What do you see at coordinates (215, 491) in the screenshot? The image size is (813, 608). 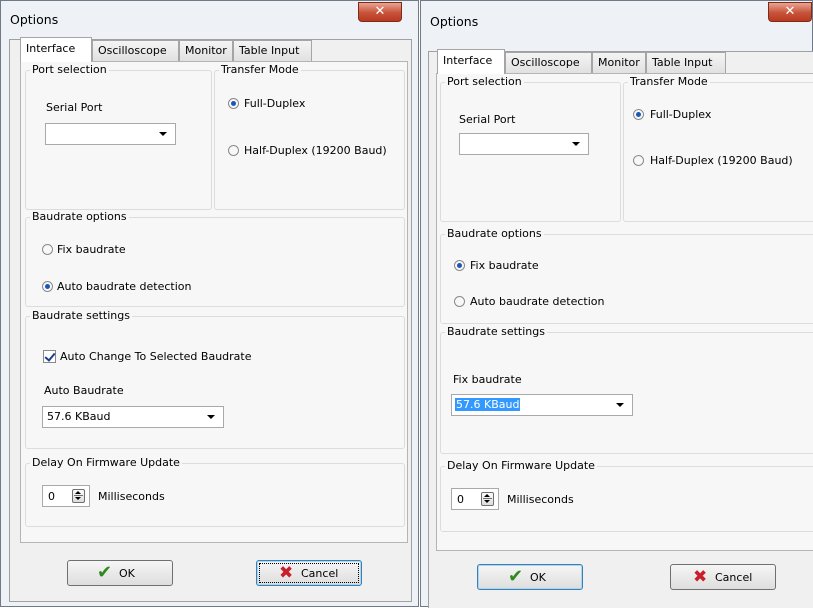 I see `delay-group: Delay On Firmware Update 0 Milliseconds` at bounding box center [215, 491].